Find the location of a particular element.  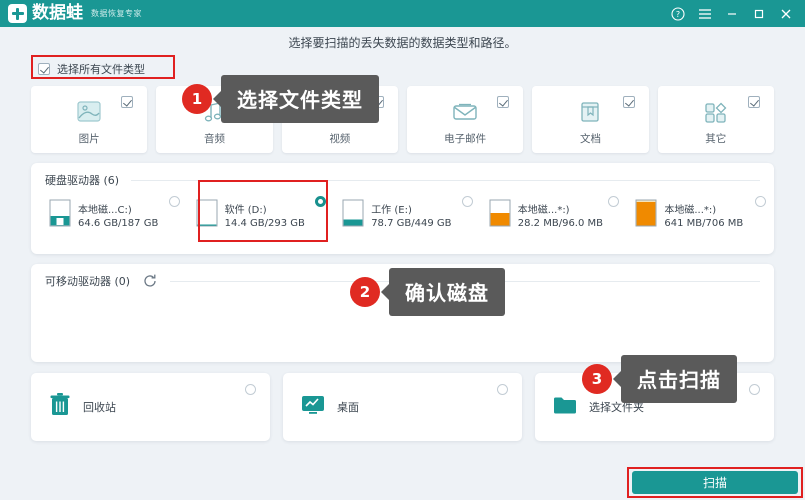

file-type-card-email: 电子邮件 is located at coordinates (465, 119).